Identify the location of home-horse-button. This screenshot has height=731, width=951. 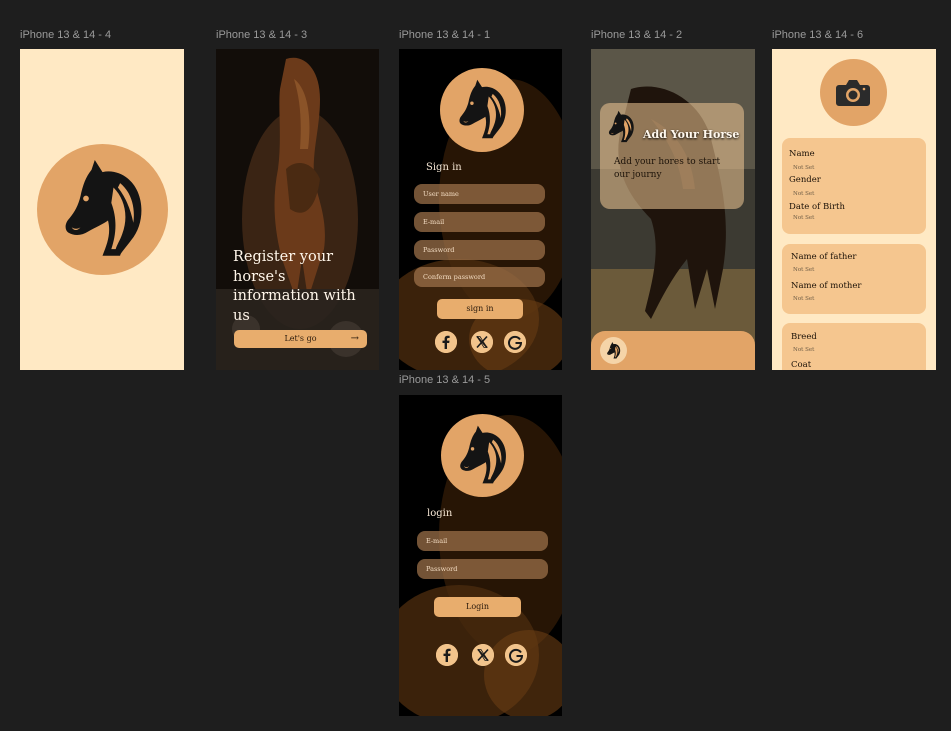
(613, 350).